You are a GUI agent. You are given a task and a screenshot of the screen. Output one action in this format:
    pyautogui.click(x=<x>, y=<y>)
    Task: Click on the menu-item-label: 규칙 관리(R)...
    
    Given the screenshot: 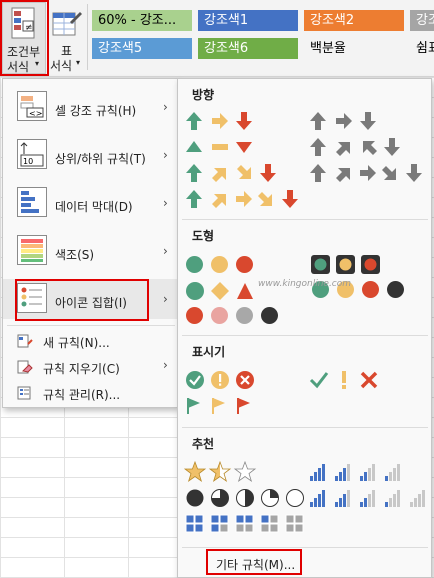 What is the action you would take?
    pyautogui.click(x=82, y=395)
    